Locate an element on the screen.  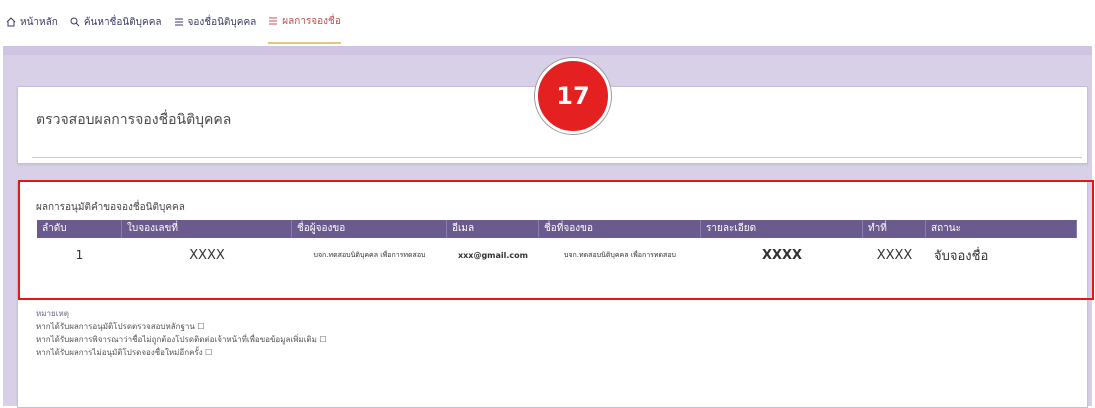
notes-heading: หมายเหตุ is located at coordinates (52, 313).